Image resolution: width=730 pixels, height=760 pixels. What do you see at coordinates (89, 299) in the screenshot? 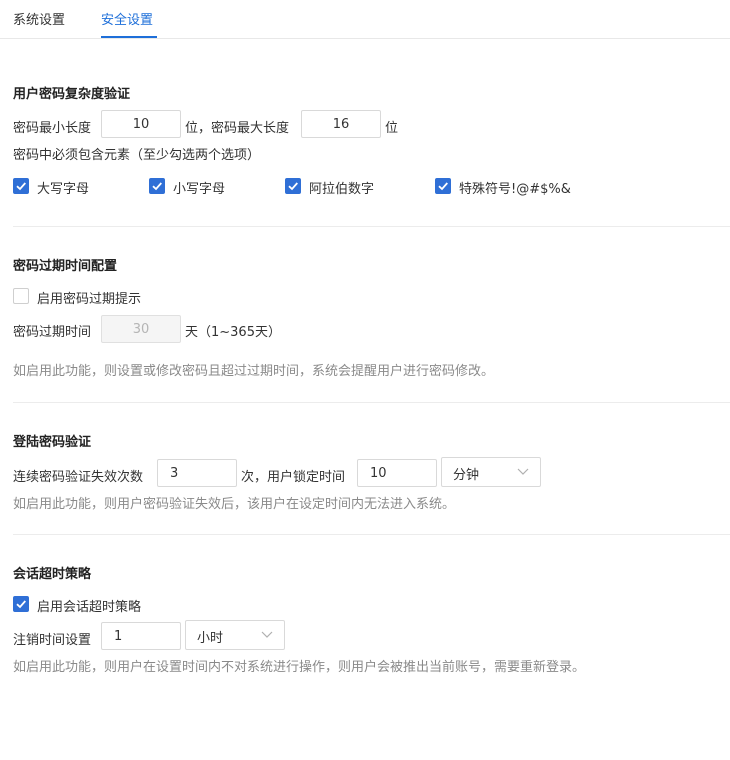
I see `password-expiry-enable-label: 启用密码过期提示` at bounding box center [89, 299].